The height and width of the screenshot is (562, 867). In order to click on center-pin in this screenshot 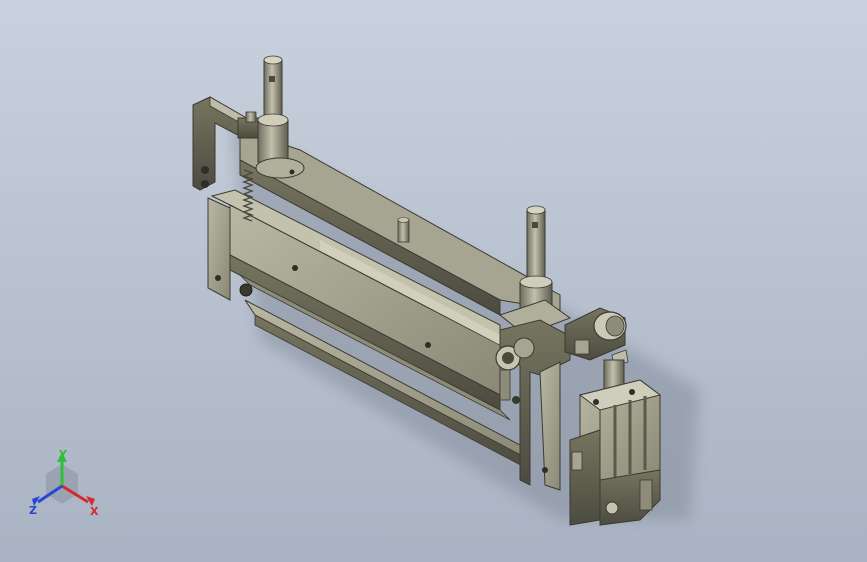, I will do `click(403, 231)`.